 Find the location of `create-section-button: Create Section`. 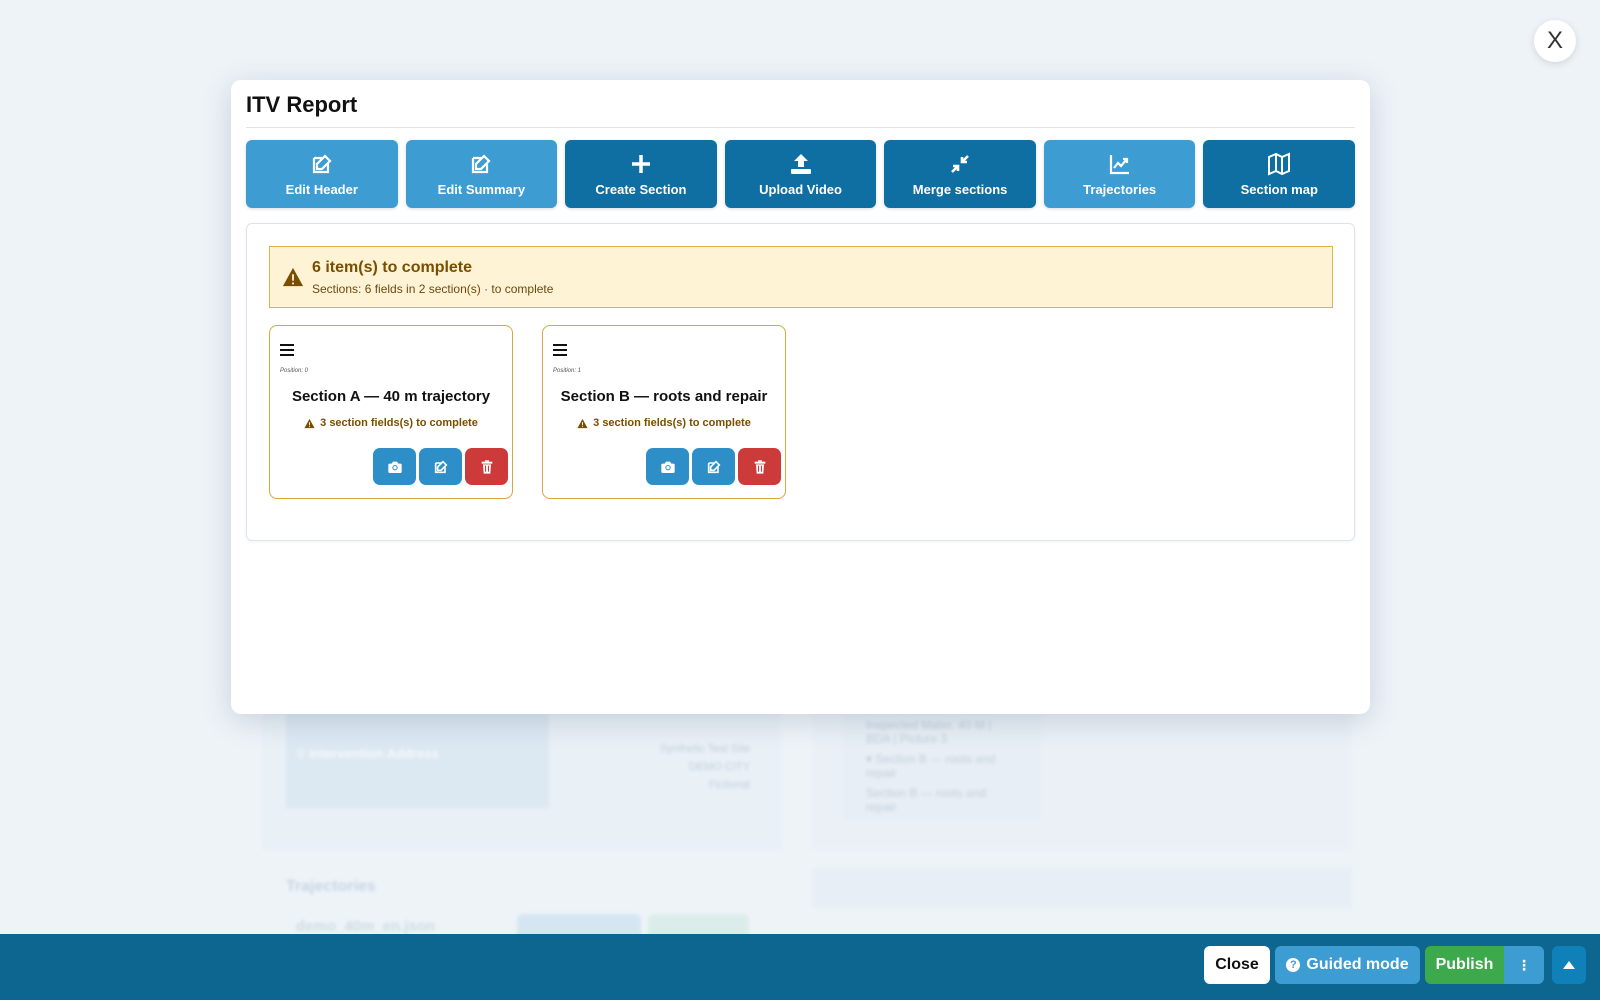

create-section-button: Create Section is located at coordinates (641, 174).